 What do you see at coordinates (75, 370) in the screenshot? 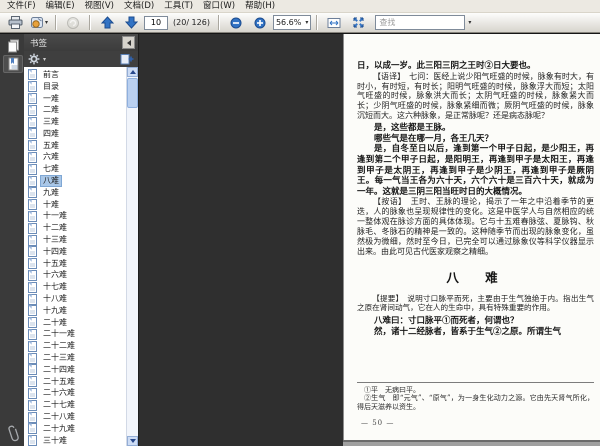
I see `bookmark-item: 二十四难` at bounding box center [75, 370].